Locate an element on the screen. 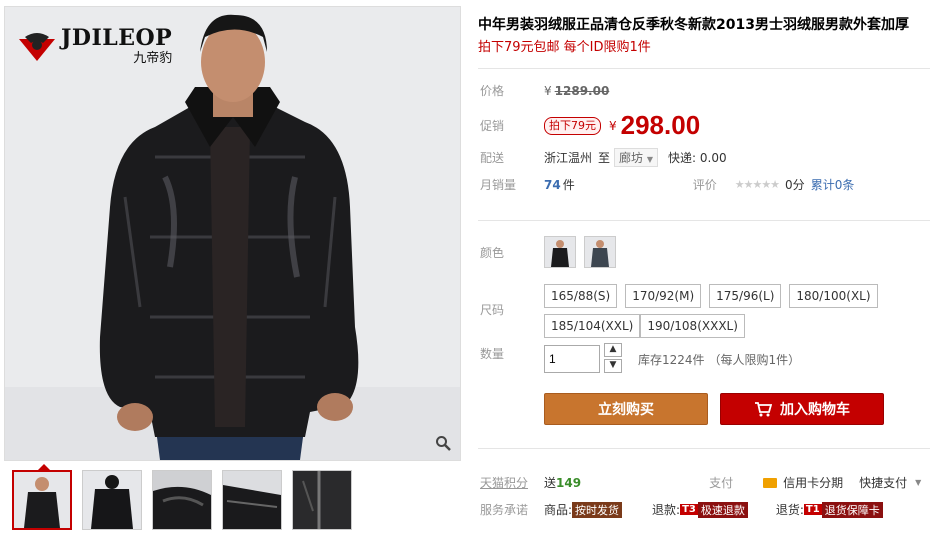  price-row: 价格 ¥ 1289.00 is located at coordinates (544, 90).